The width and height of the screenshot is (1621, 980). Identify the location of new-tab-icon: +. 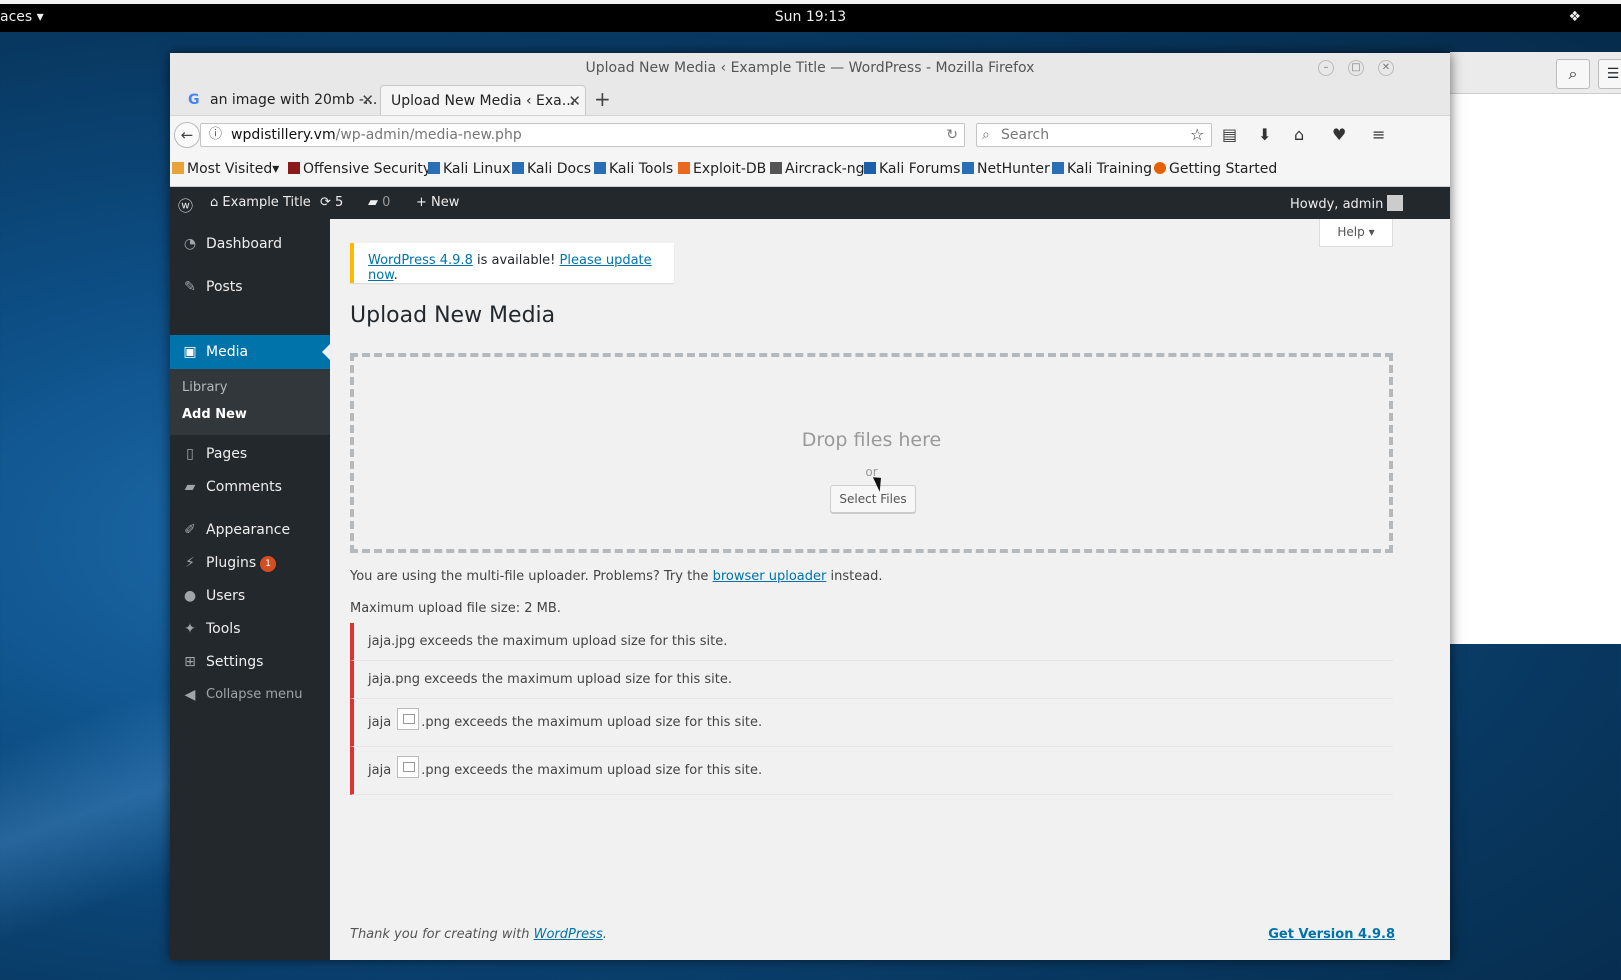
(602, 99).